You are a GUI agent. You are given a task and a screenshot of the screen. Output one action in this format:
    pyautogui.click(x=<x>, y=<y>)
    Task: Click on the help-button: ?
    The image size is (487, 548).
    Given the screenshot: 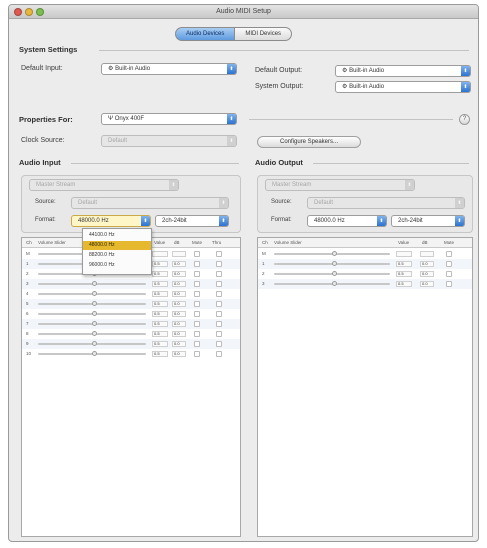 What is the action you would take?
    pyautogui.click(x=464, y=119)
    